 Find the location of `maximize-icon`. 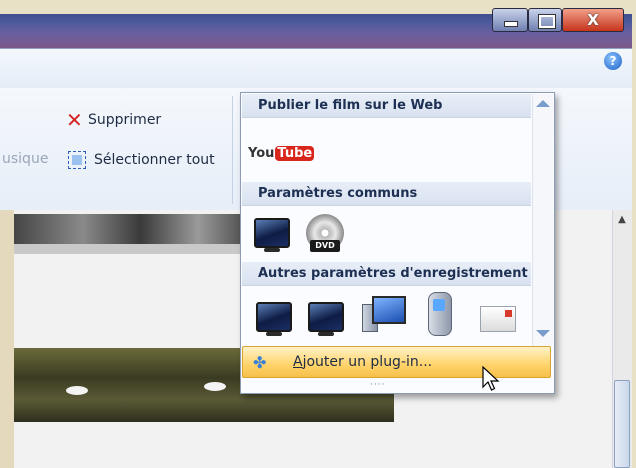

maximize-icon is located at coordinates (547, 21).